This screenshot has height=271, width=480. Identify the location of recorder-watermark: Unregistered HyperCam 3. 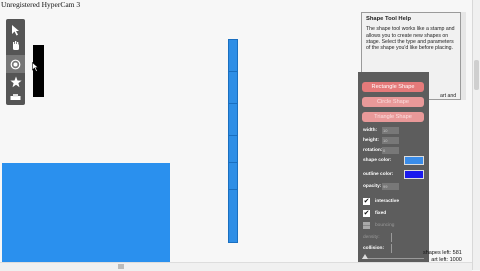
(41, 4).